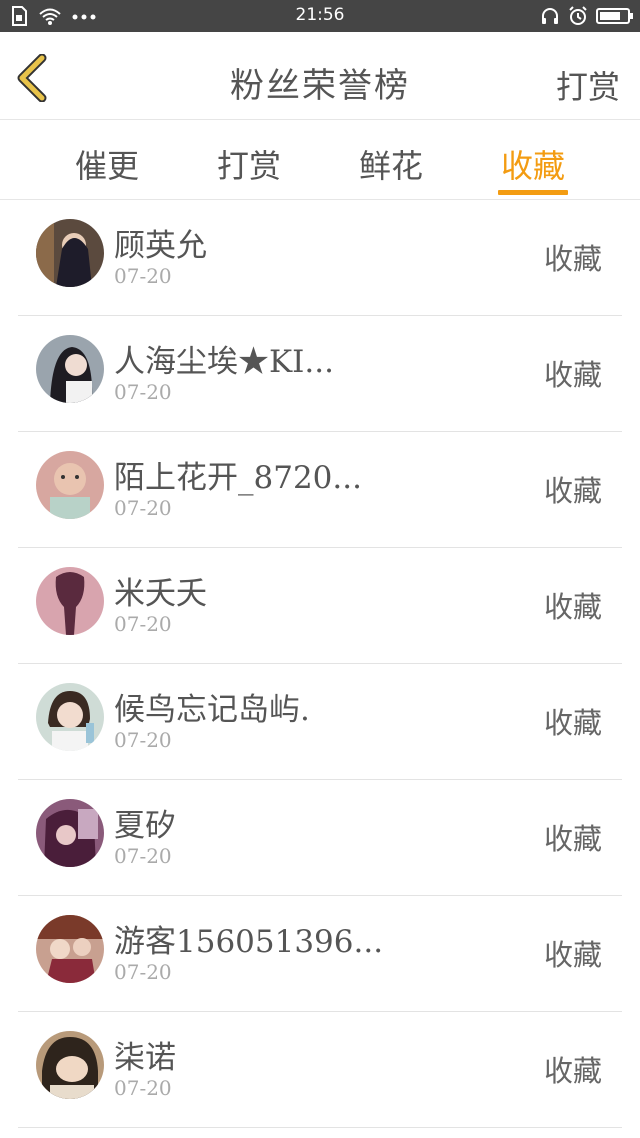 This screenshot has width=640, height=1138. What do you see at coordinates (212, 710) in the screenshot?
I see `user-name: 候鸟忘记岛屿.` at bounding box center [212, 710].